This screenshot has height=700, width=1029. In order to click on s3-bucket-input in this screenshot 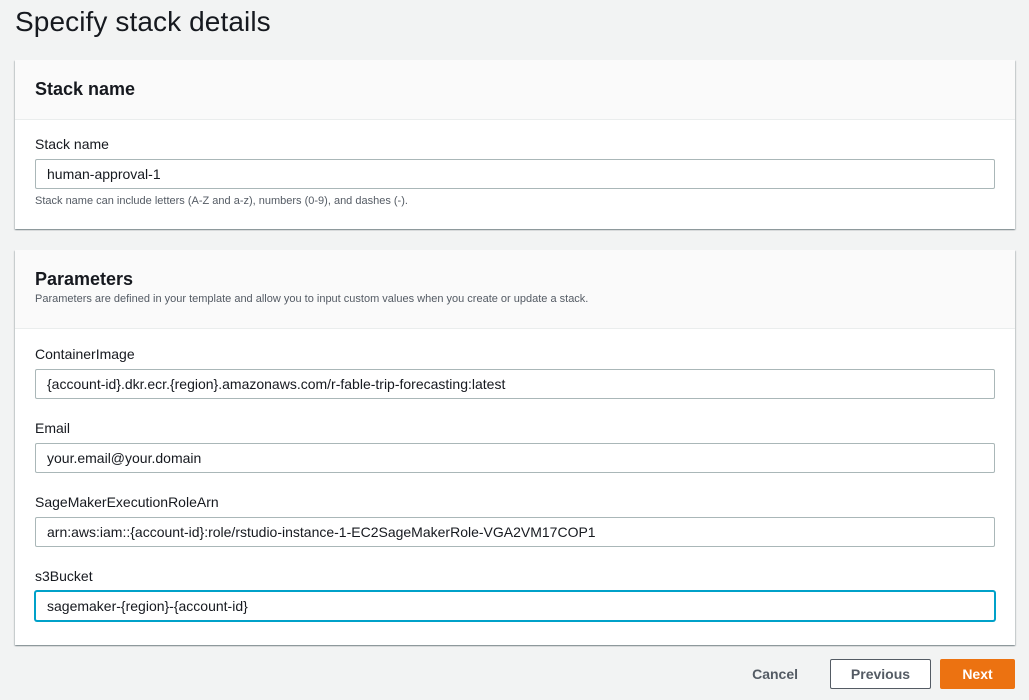, I will do `click(515, 606)`.